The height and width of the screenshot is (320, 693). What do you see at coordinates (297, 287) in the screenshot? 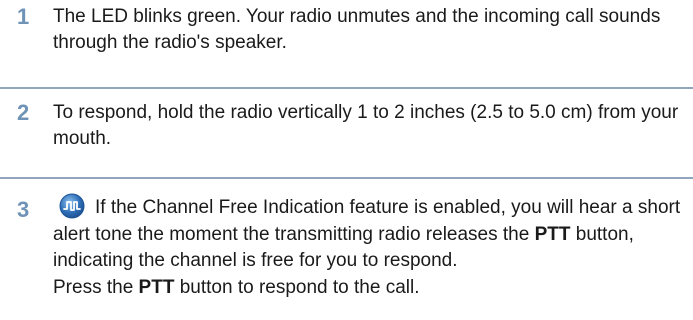
I see `step-3-text-part4: button to respond to the call.` at bounding box center [297, 287].